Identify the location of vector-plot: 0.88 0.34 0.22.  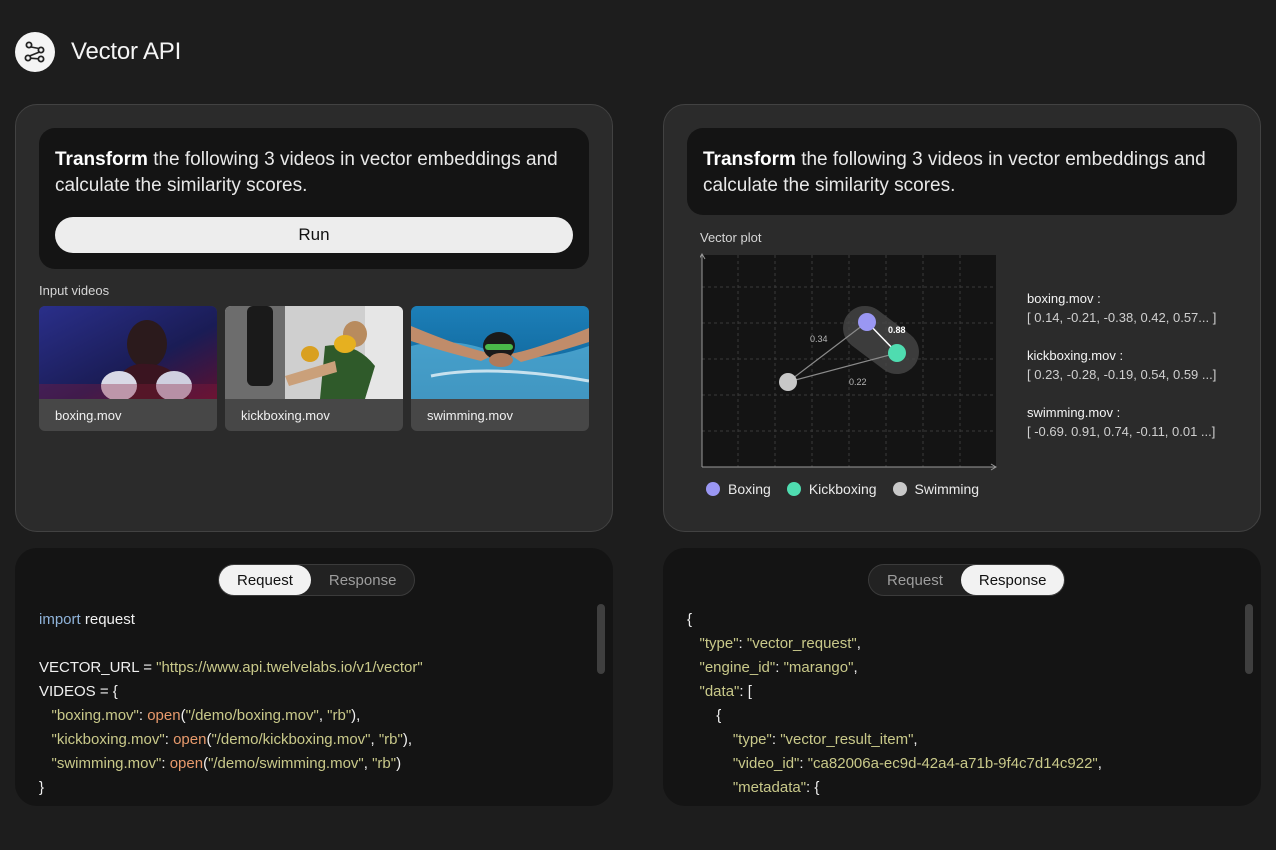
(849, 365).